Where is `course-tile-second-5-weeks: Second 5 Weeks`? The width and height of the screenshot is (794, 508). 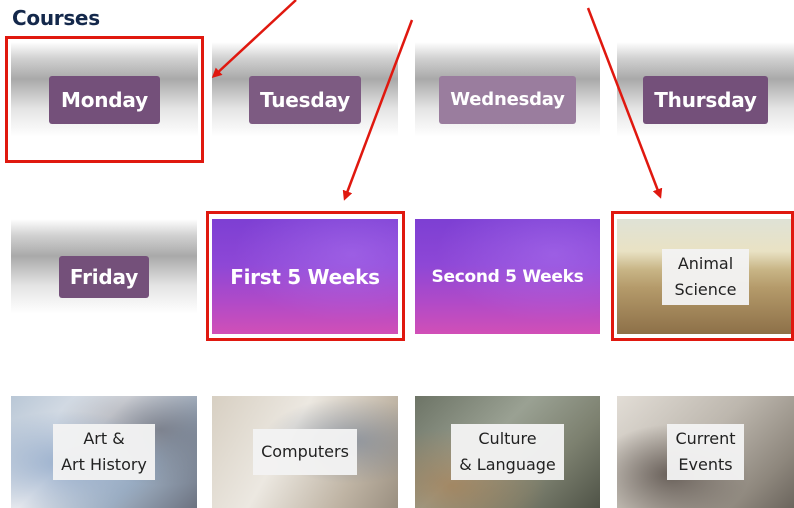 course-tile-second-5-weeks: Second 5 Weeks is located at coordinates (507, 276).